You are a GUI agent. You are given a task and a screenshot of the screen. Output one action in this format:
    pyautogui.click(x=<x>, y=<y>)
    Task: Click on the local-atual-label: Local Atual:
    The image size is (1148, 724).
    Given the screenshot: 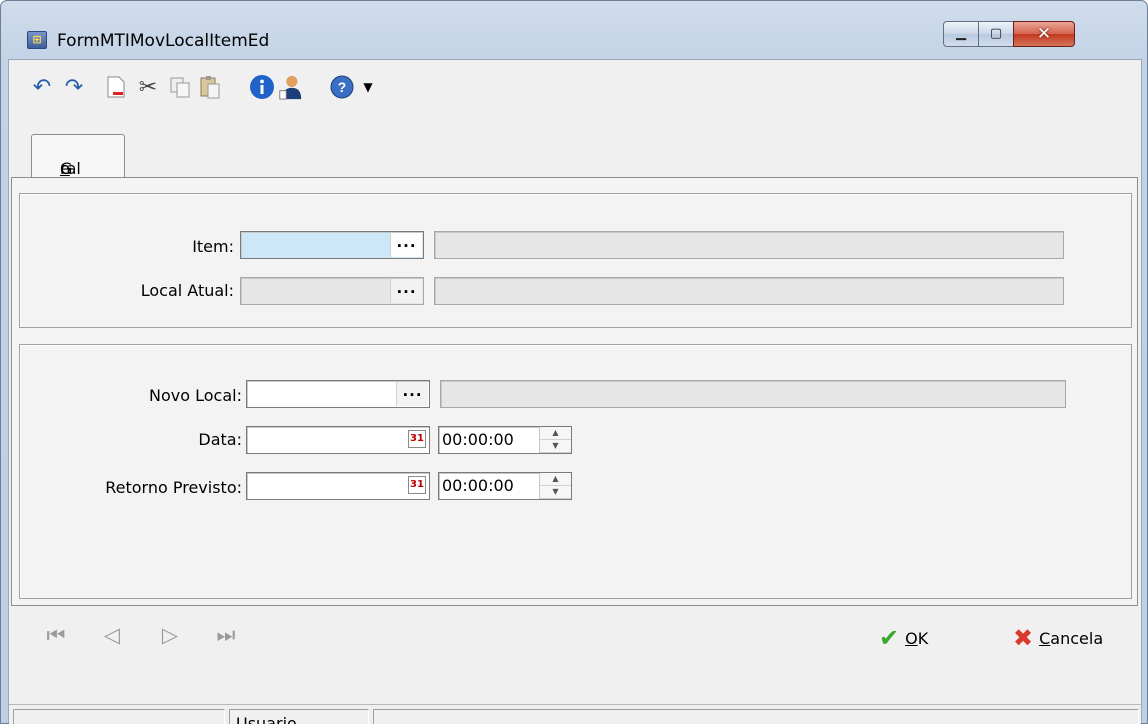 What is the action you would take?
    pyautogui.click(x=187, y=290)
    